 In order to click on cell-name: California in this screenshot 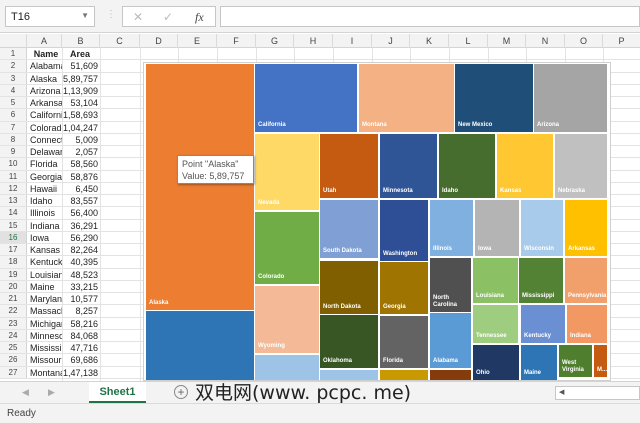, I will do `click(45, 115)`.